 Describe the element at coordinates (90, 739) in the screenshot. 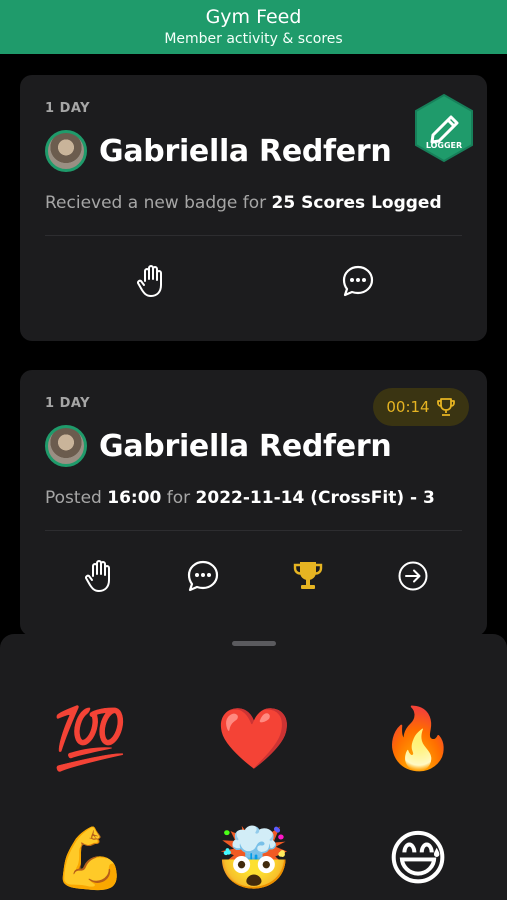

I see `reaction-hundred: 💯` at that location.